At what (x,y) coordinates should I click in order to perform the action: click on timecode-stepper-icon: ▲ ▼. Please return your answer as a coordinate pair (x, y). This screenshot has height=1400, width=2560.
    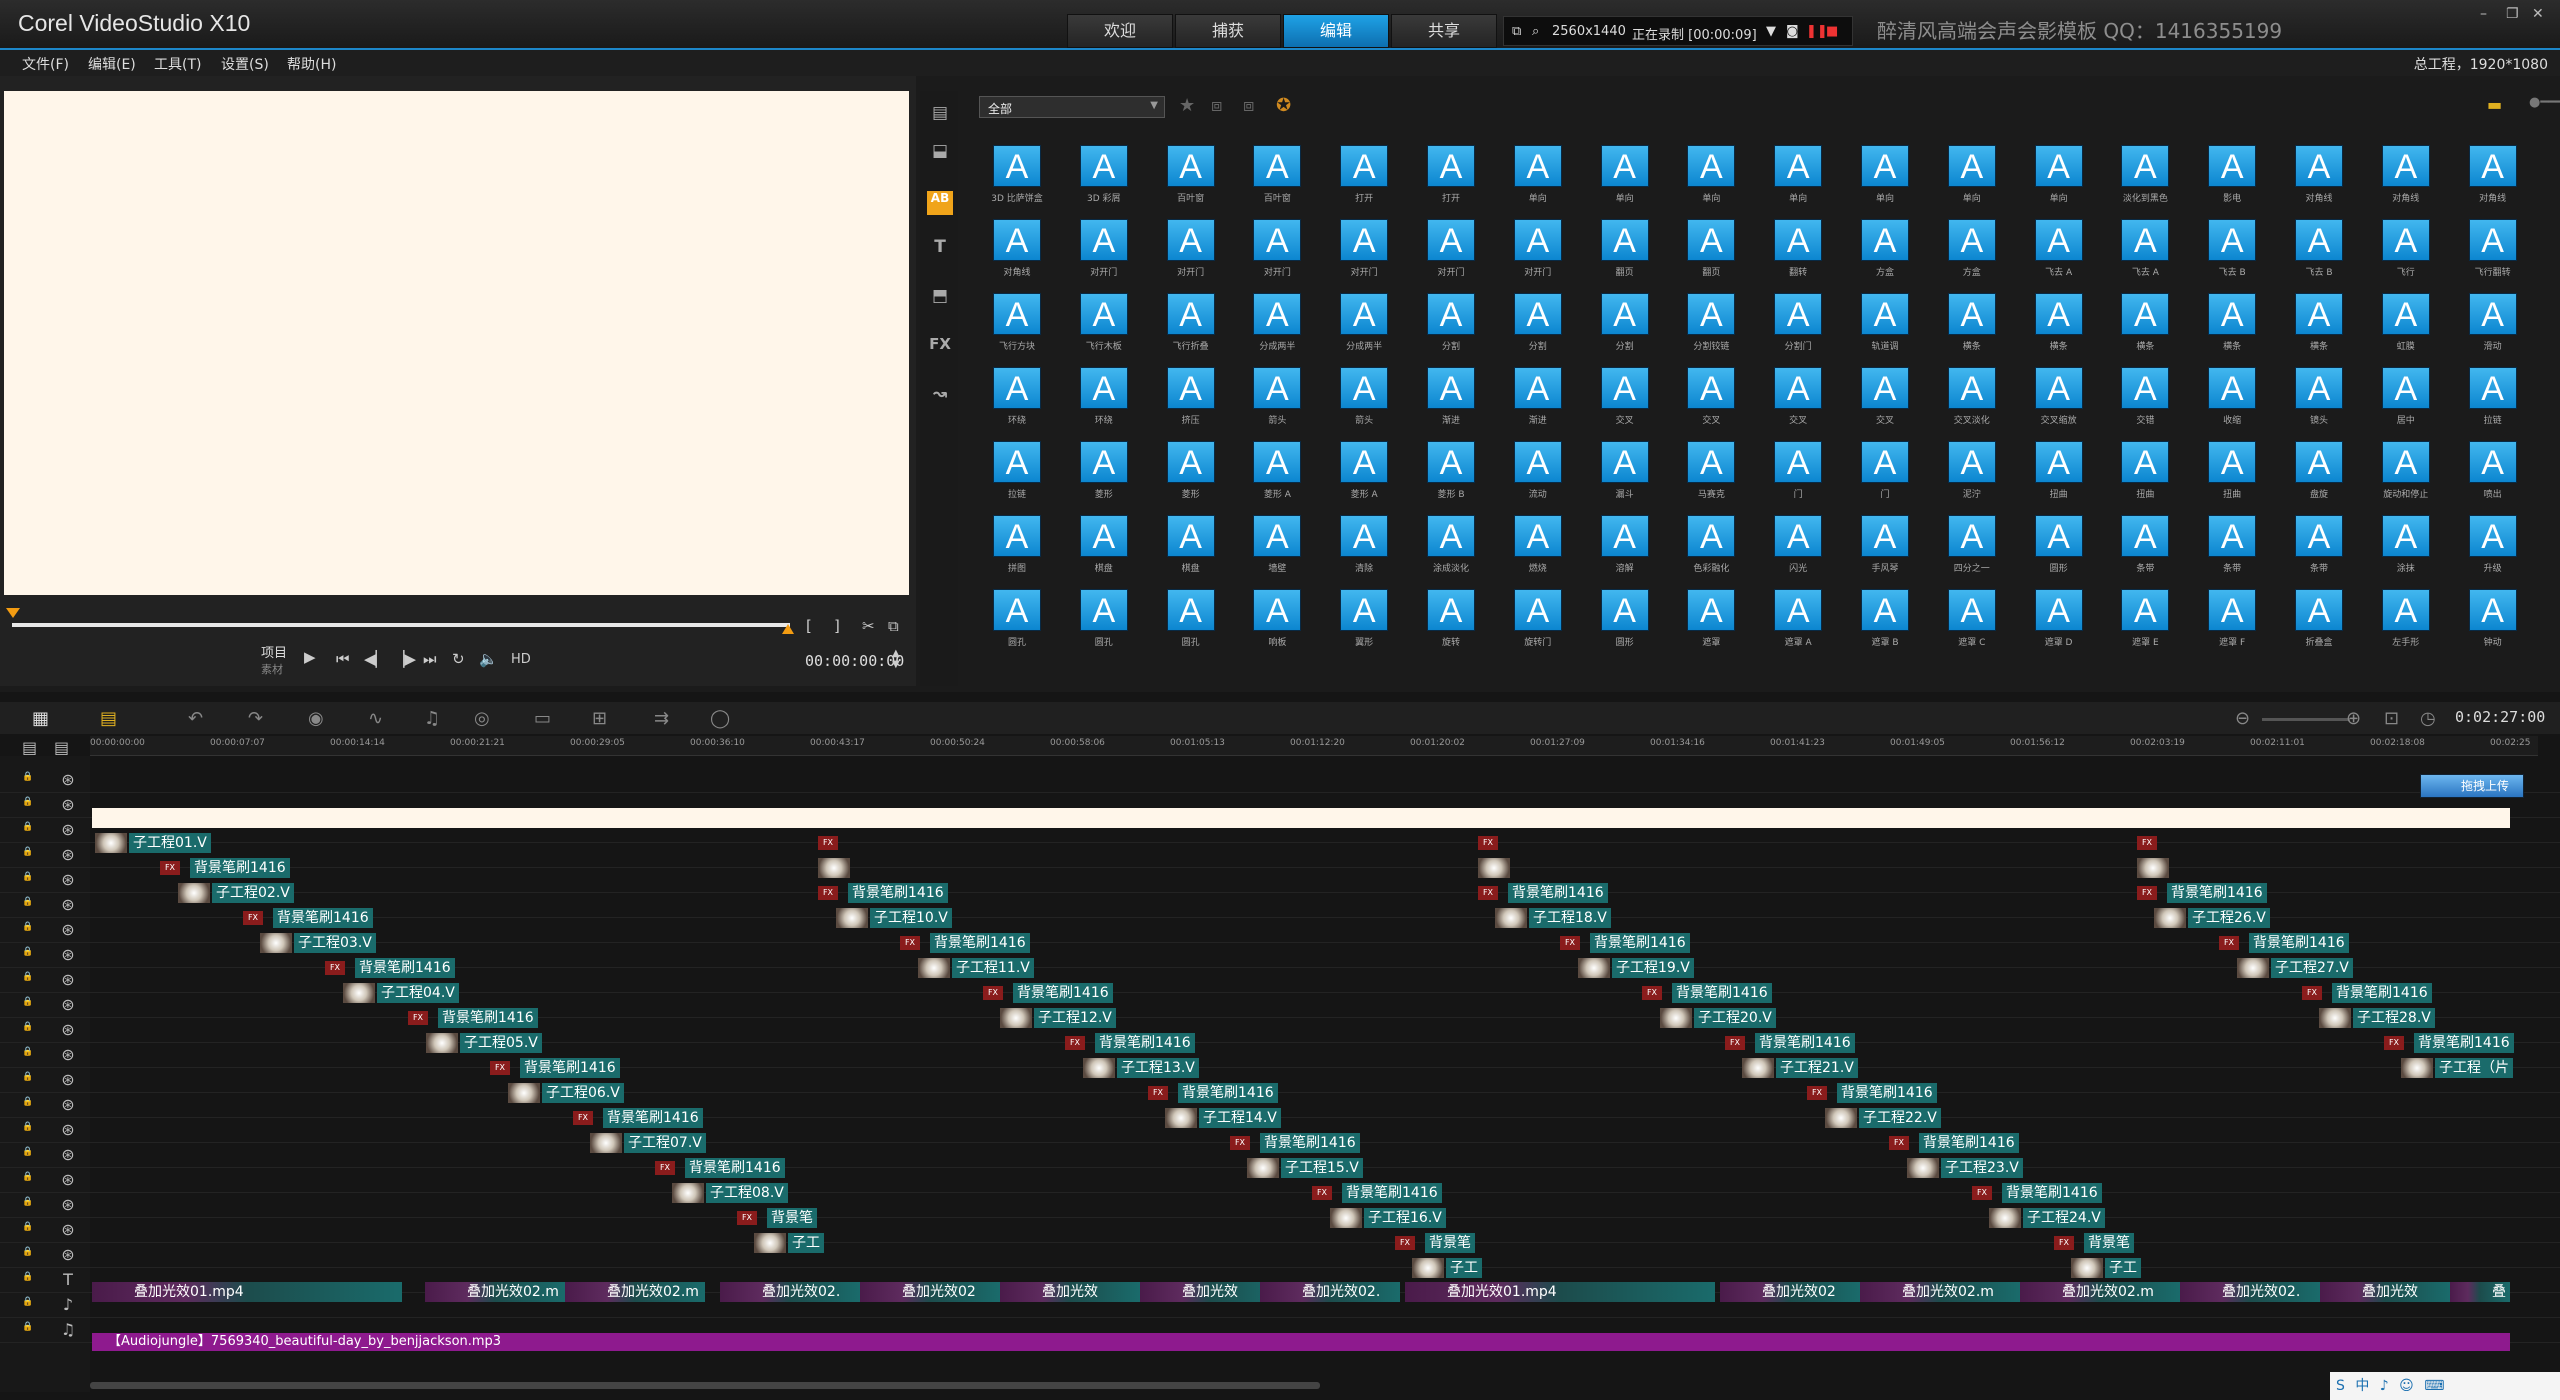
    Looking at the image, I should click on (896, 659).